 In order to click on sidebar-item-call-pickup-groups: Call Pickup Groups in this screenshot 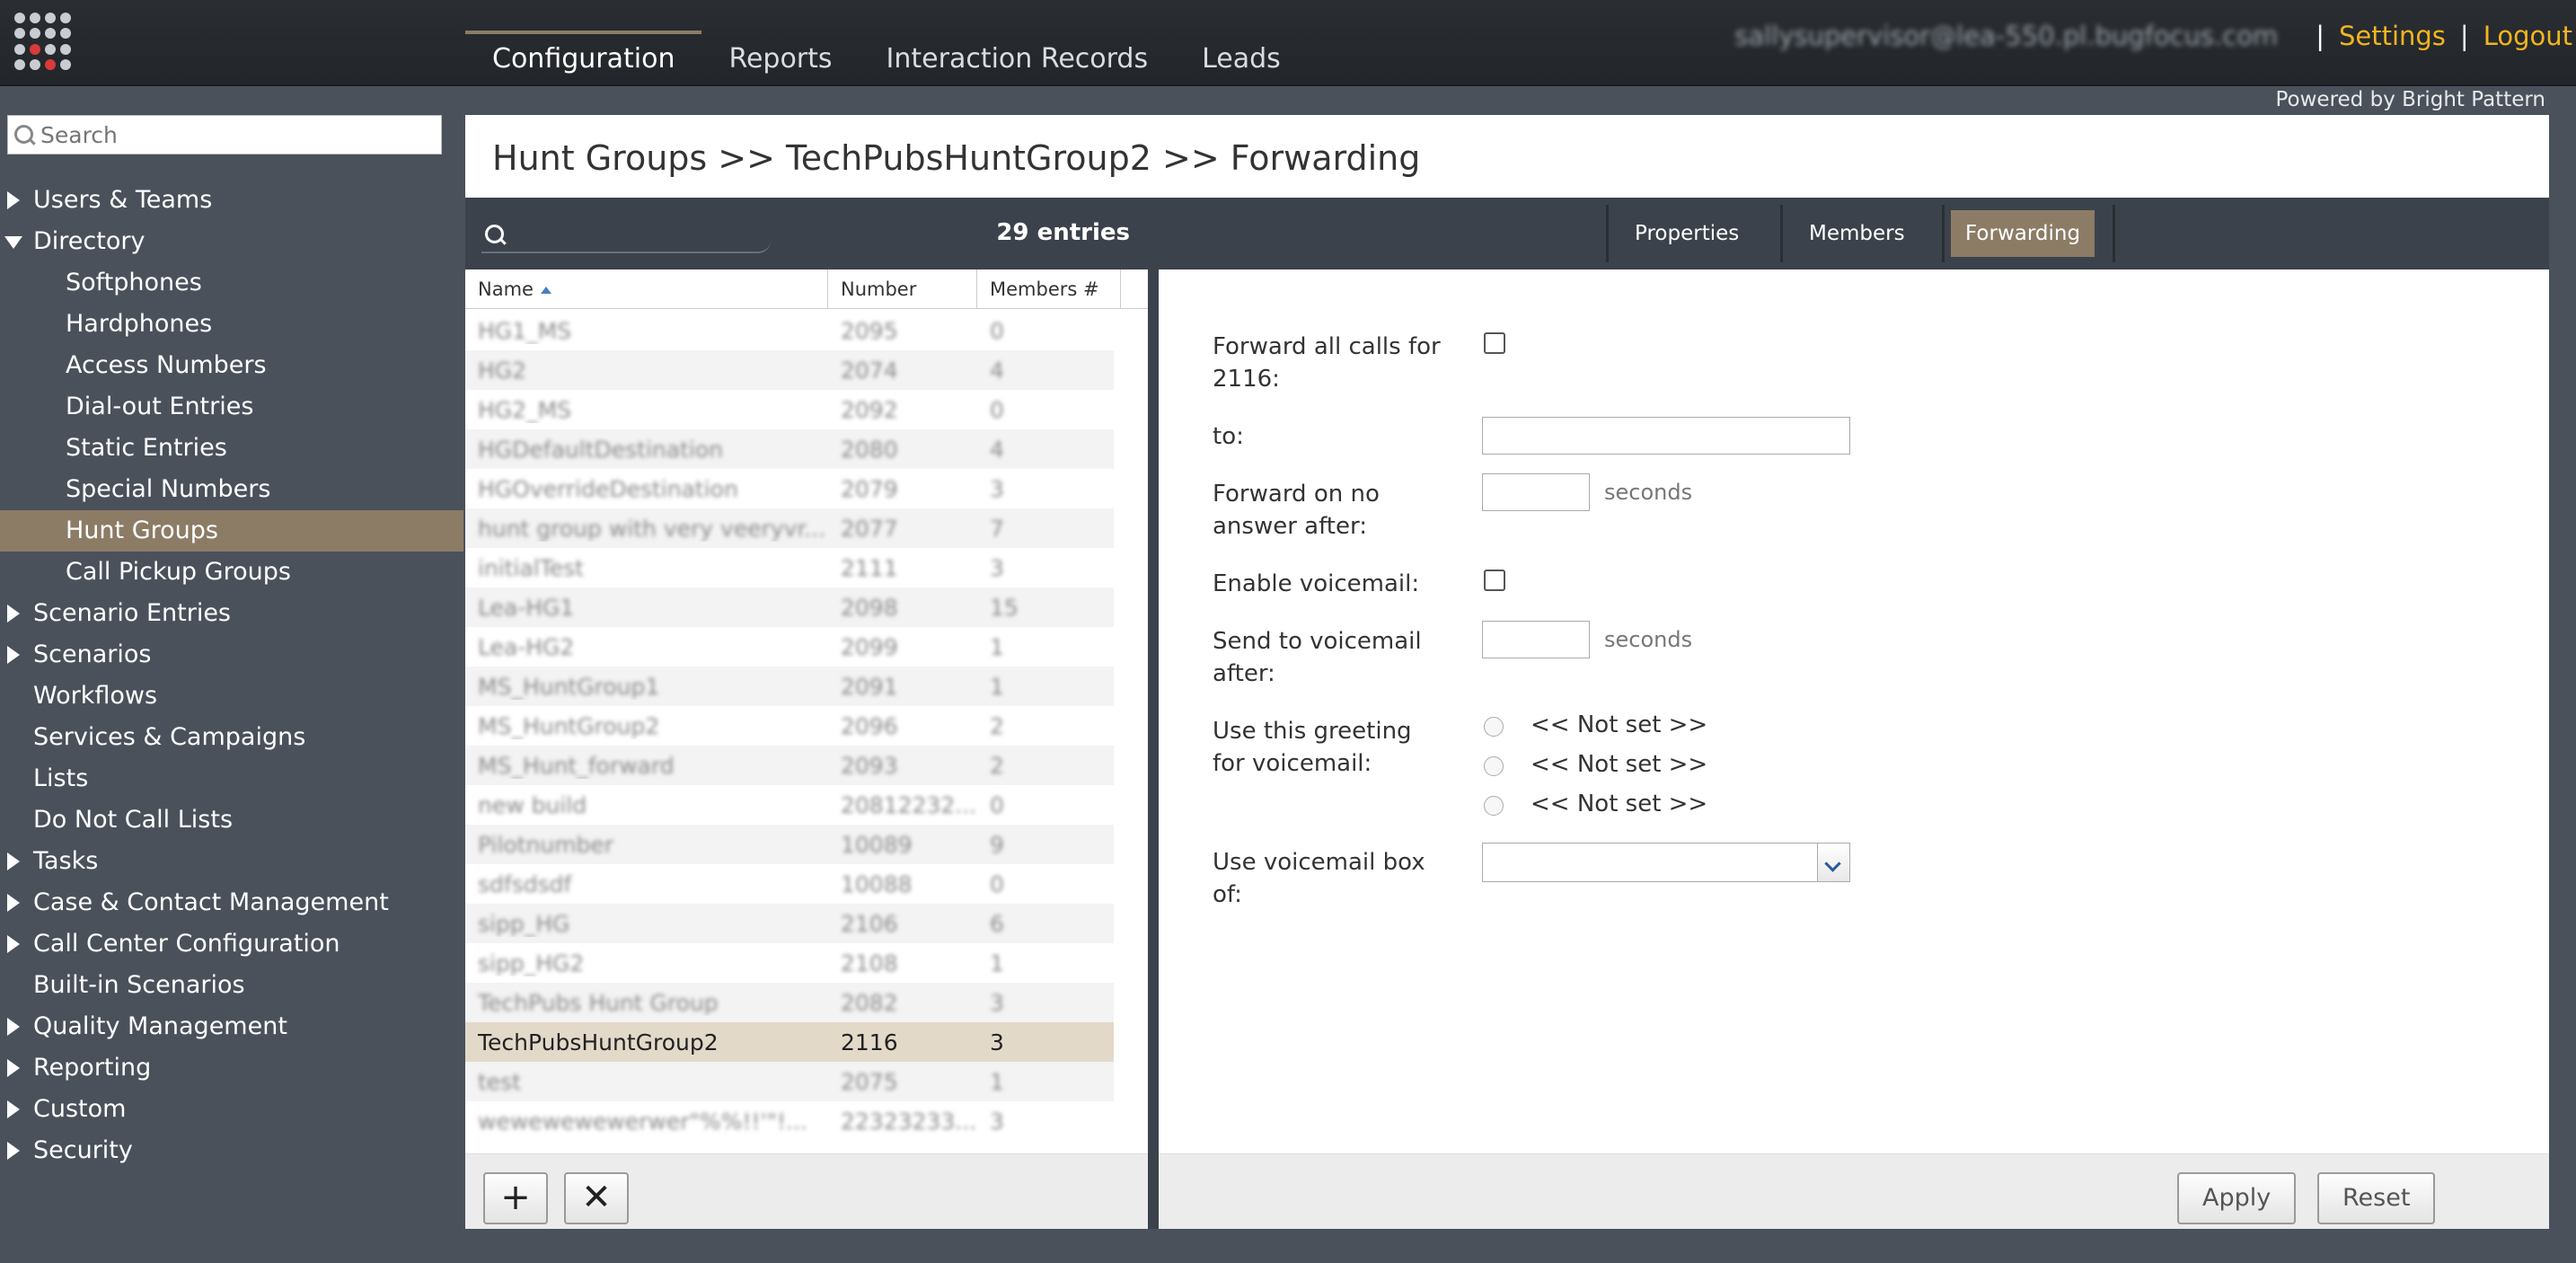, I will do `click(231, 572)`.